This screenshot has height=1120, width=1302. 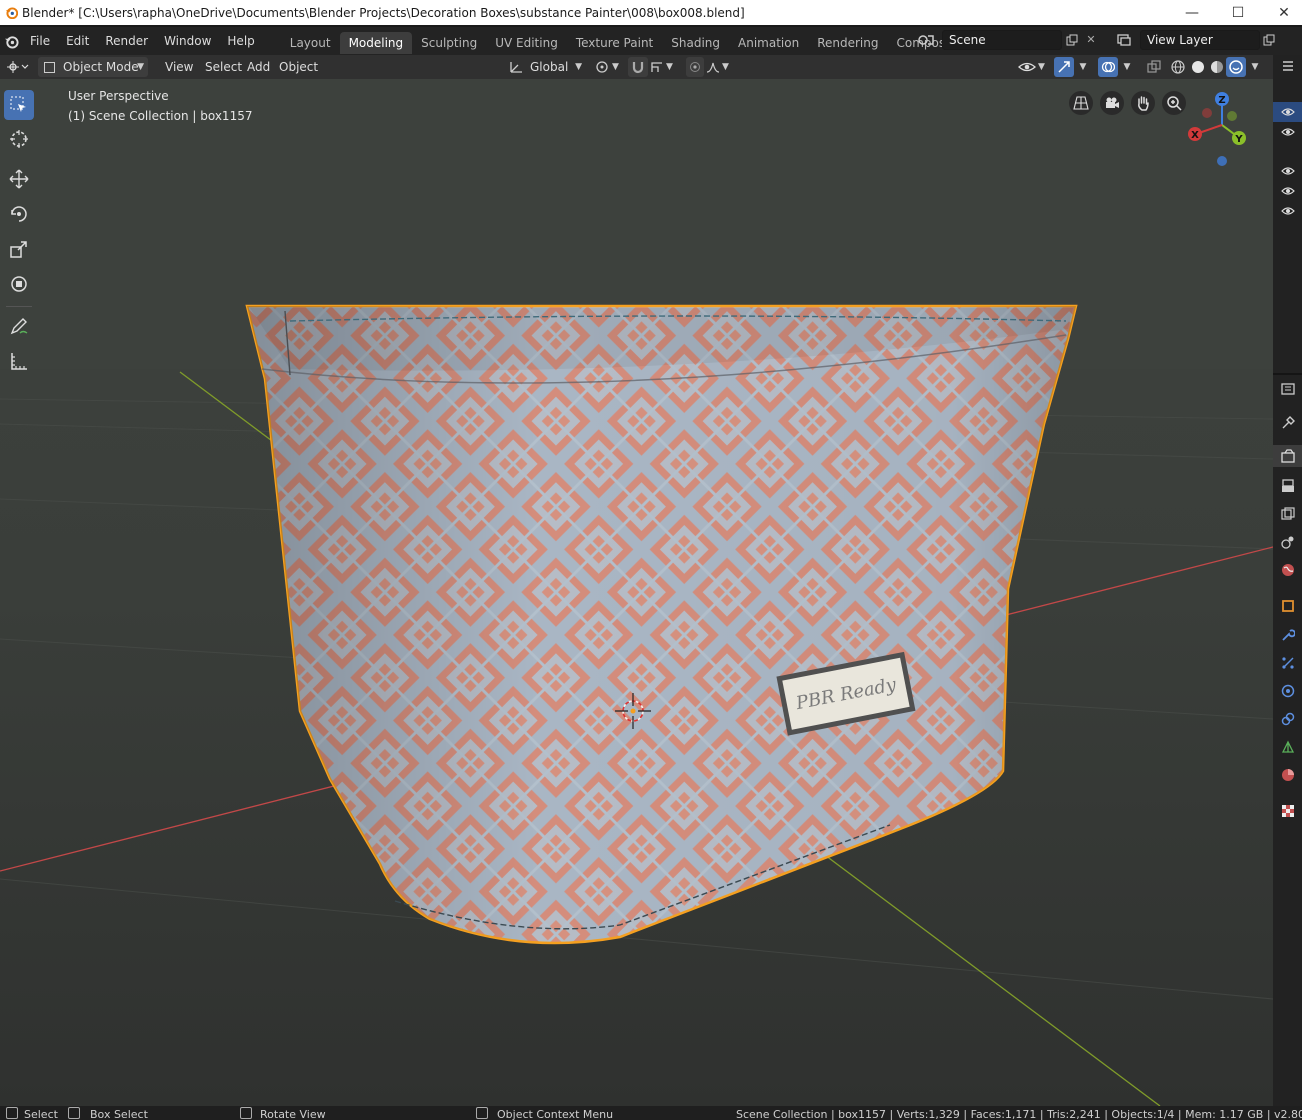 I want to click on new-view-layer-icon, so click(x=1269, y=40).